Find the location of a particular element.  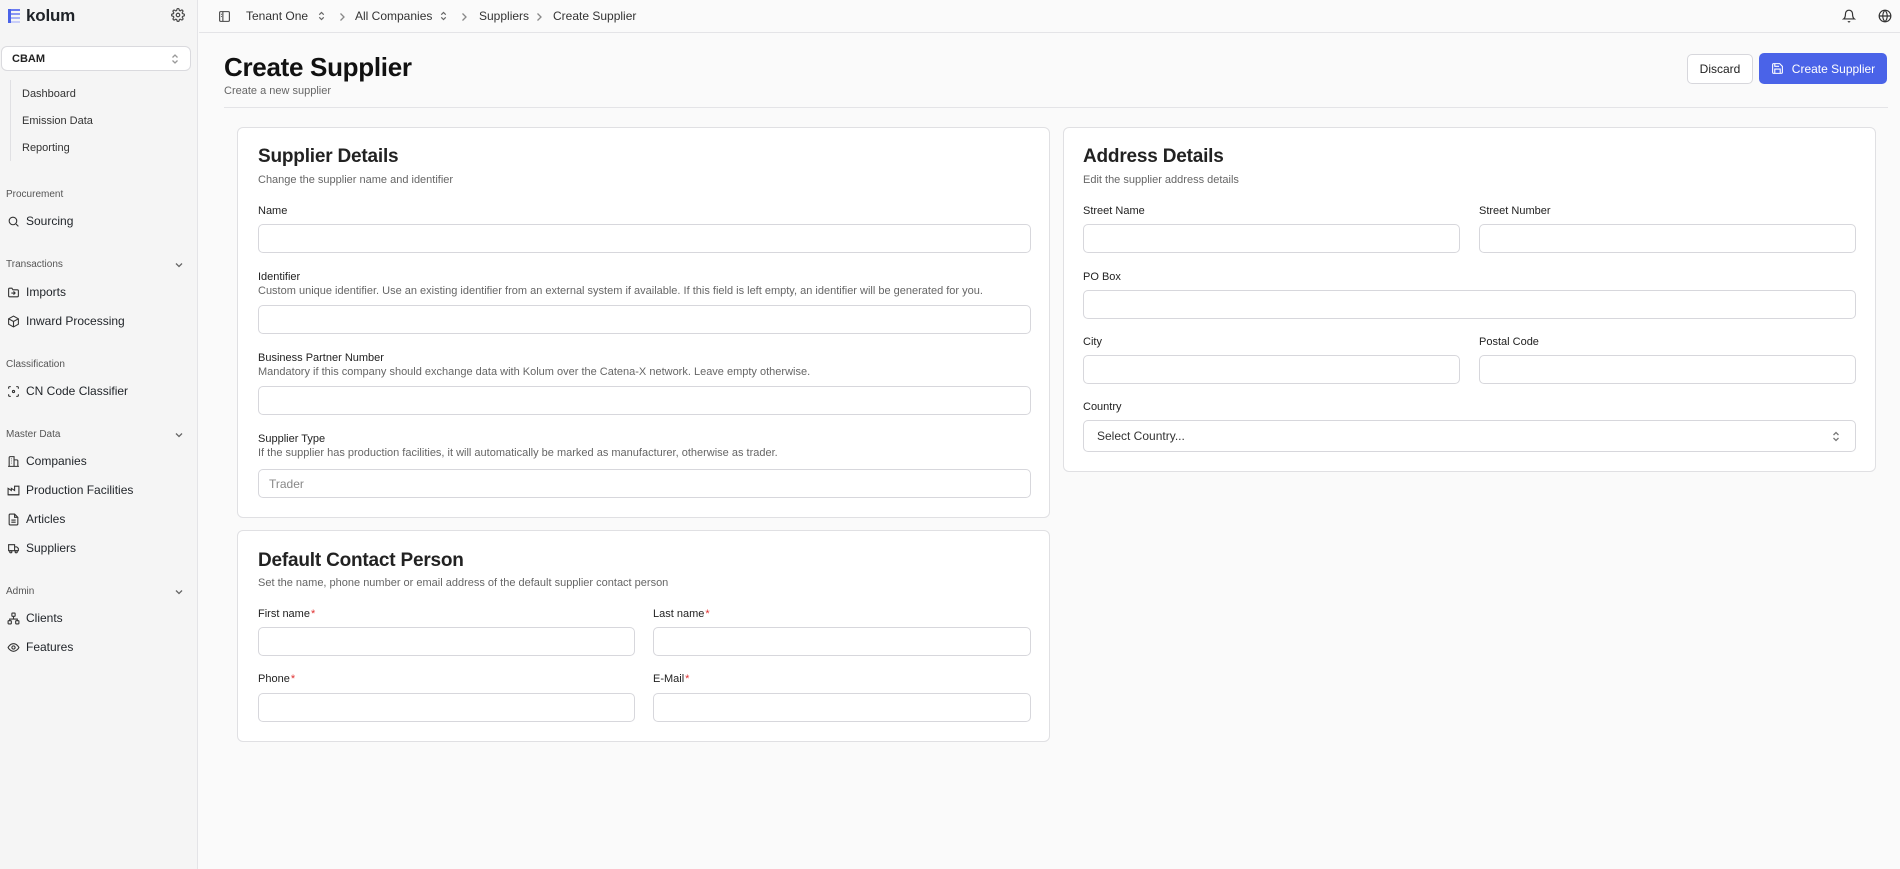

sidebar-item-articles: Articles is located at coordinates (36, 519).